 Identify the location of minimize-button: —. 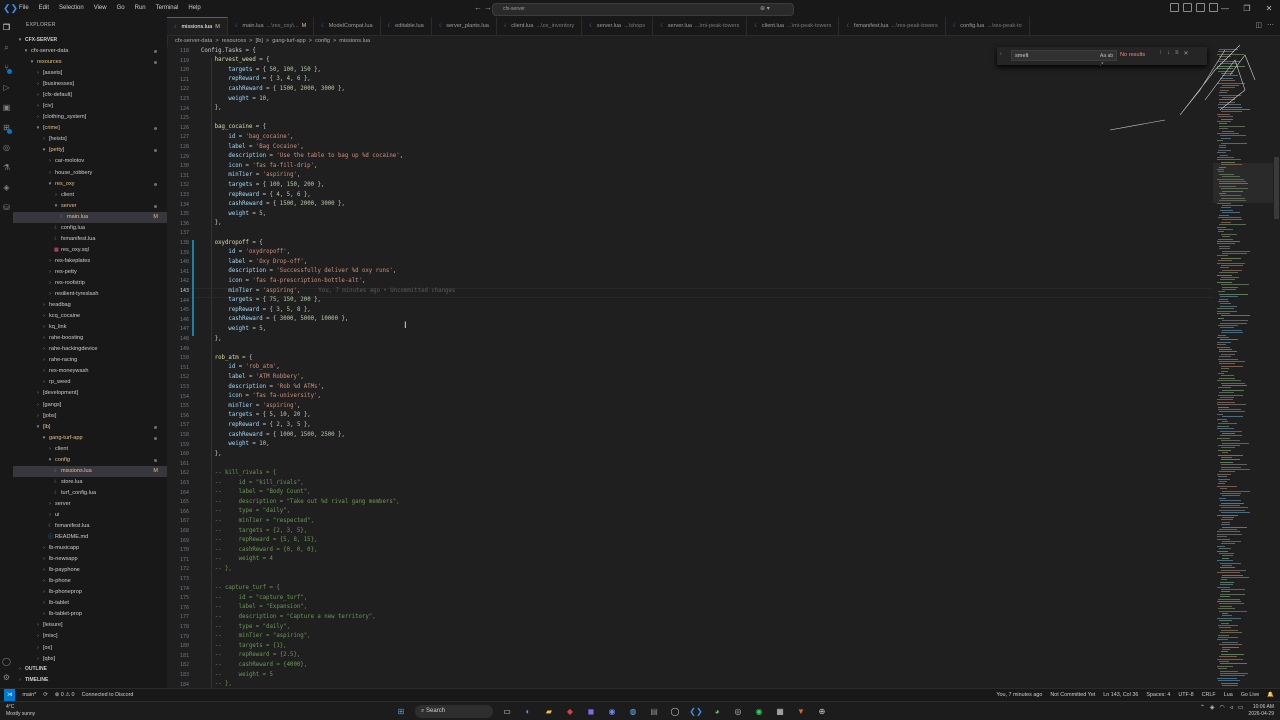
(1225, 8).